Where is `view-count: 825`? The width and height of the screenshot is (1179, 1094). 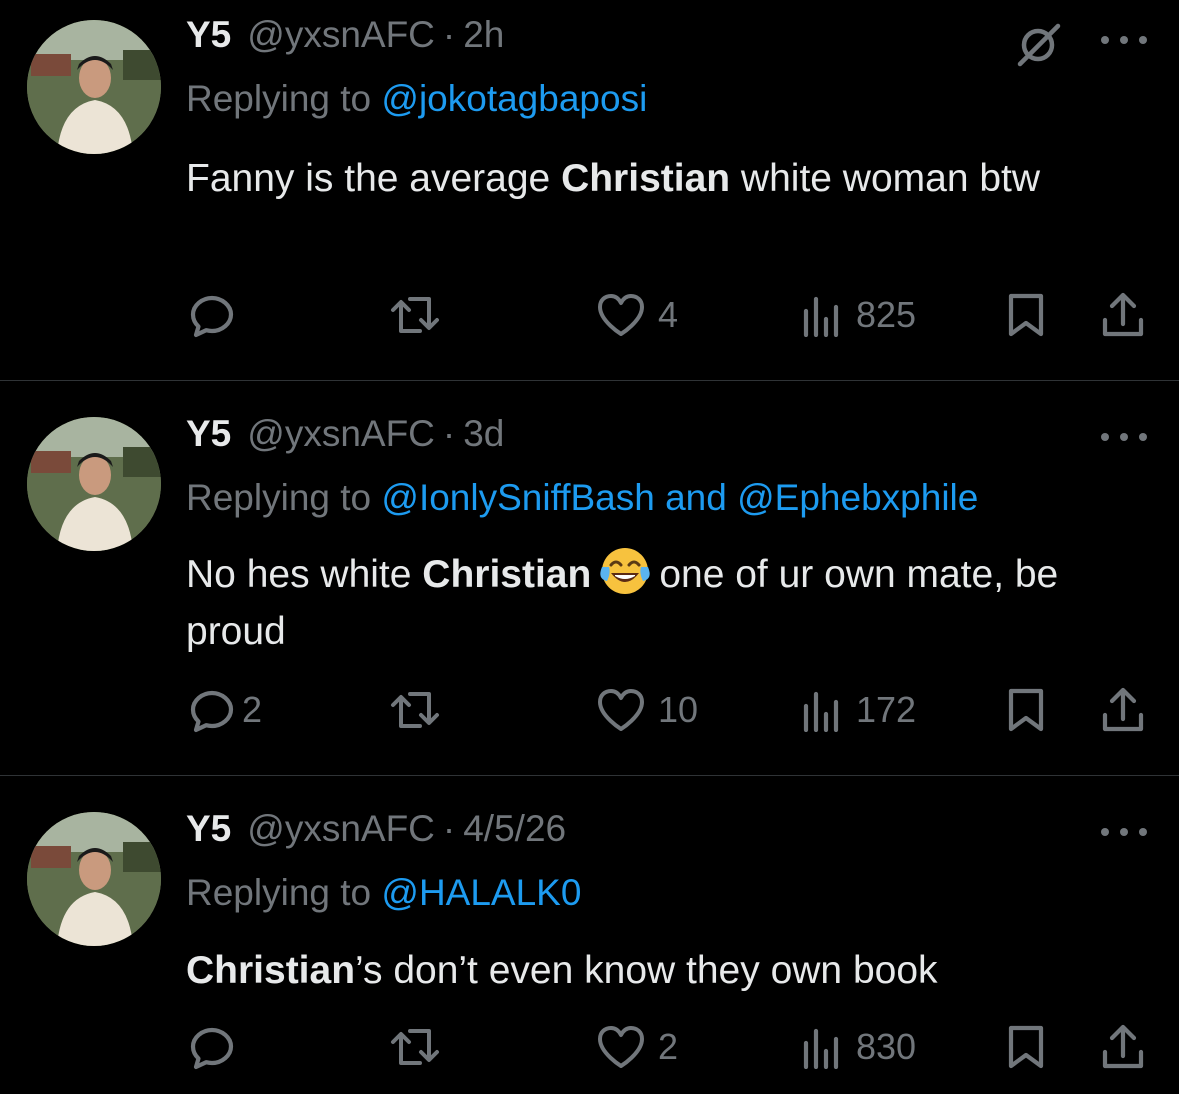
view-count: 825 is located at coordinates (886, 314).